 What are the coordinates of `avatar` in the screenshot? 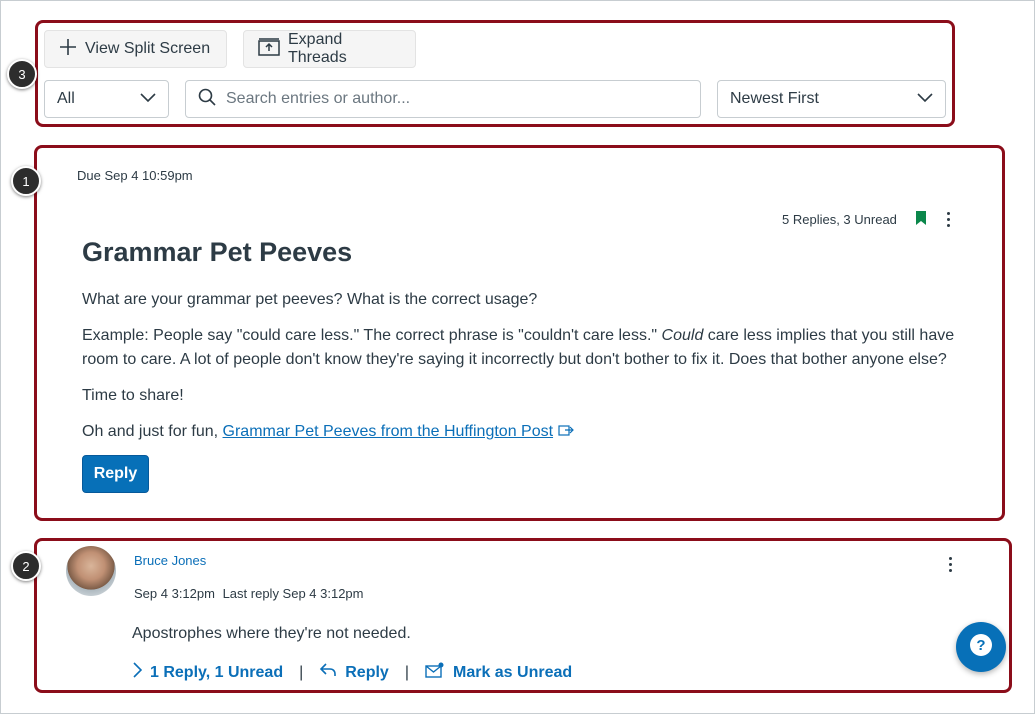 It's located at (91, 571).